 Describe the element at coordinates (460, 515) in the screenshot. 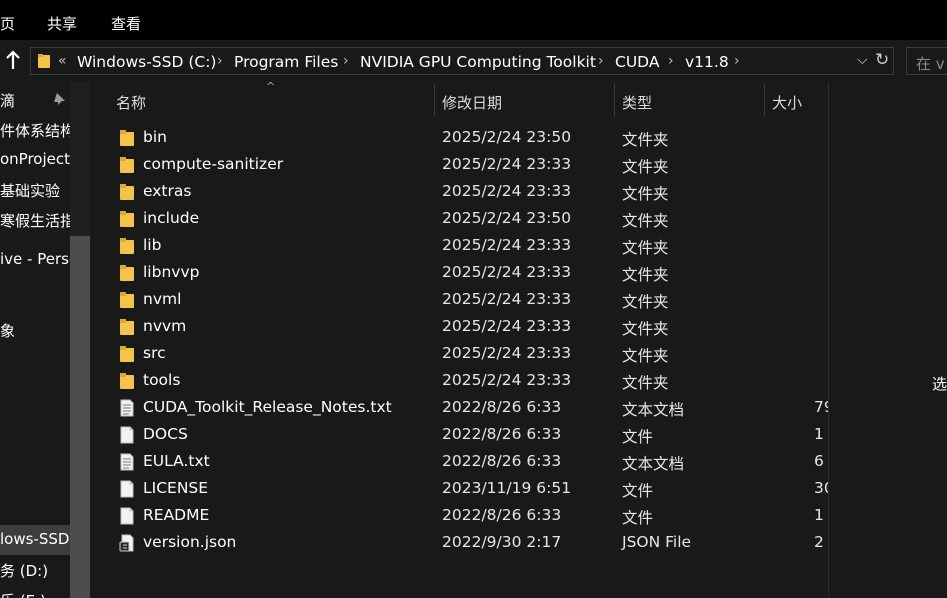

I see `file-row: README 2022/8/26 6:33 文件 1` at that location.